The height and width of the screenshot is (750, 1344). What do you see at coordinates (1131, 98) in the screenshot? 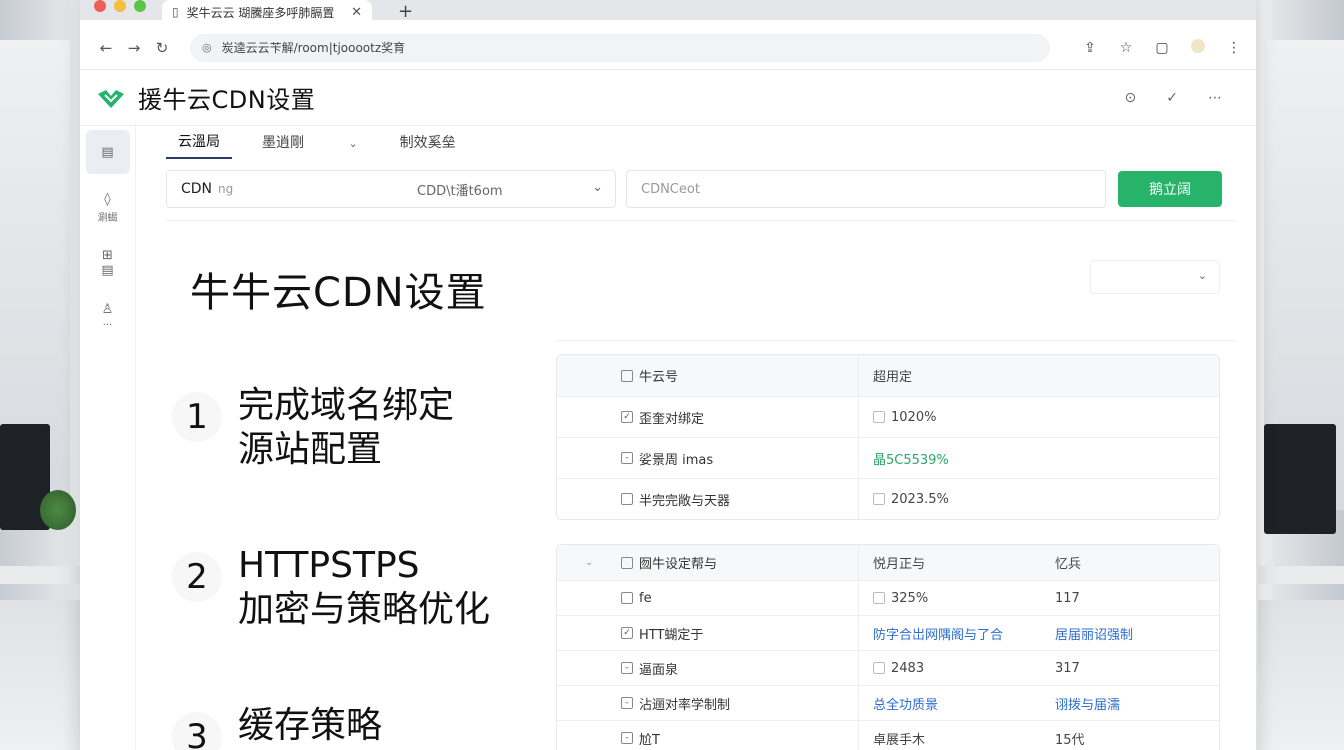
I see `location-pin-icon: ⊙` at bounding box center [1131, 98].